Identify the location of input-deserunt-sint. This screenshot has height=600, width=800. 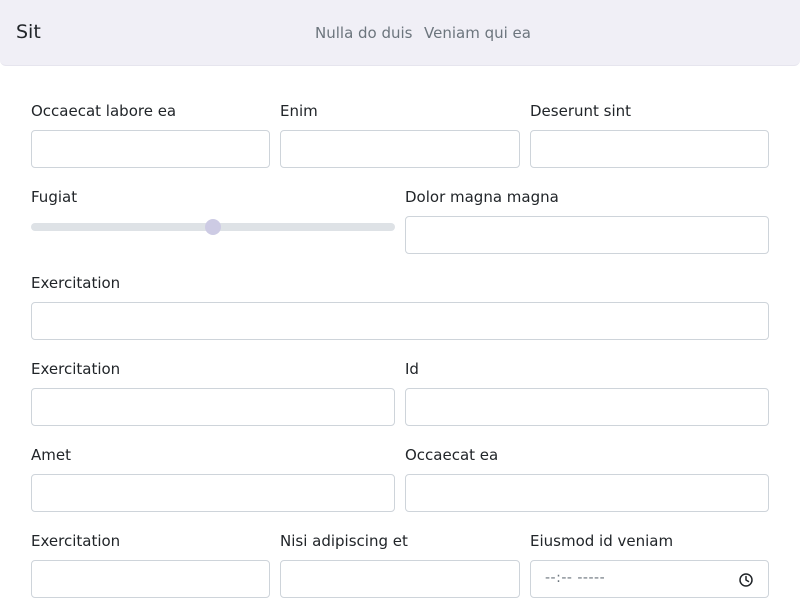
(649, 149).